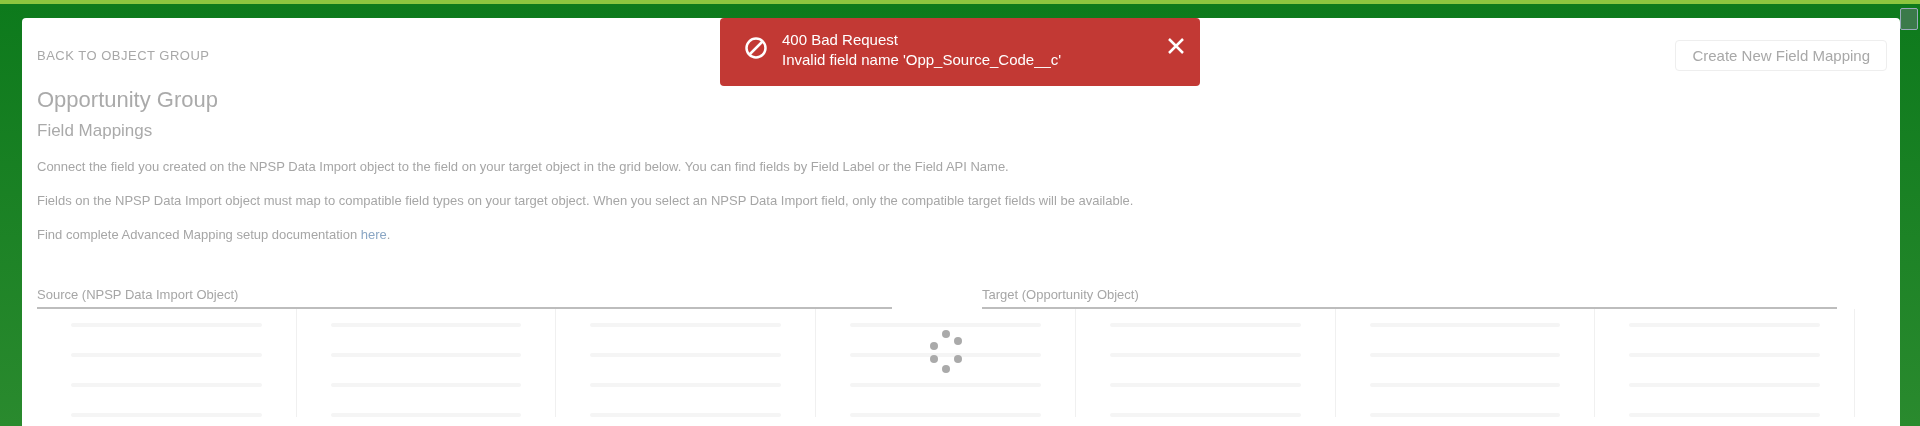 This screenshot has width=1920, height=426. I want to click on column-header: Target (Opportunity Object), so click(1409, 298).